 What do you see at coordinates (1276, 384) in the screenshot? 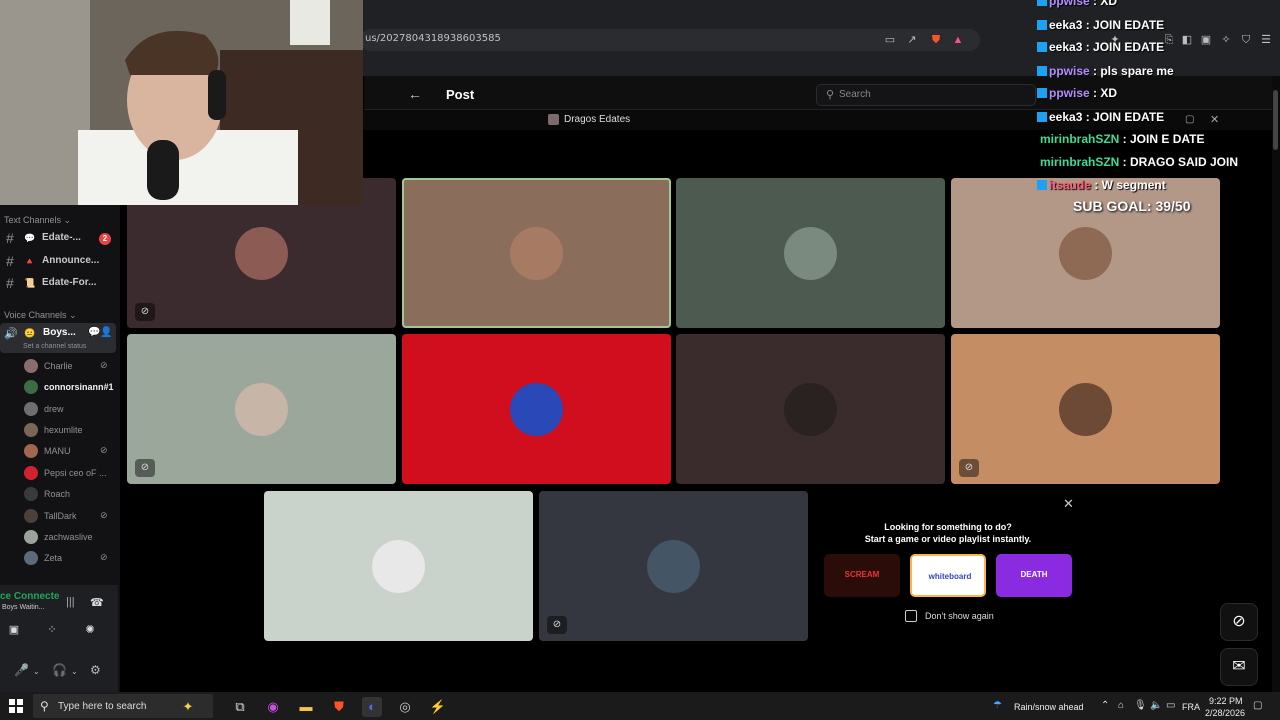
I see `page-scrollbar` at bounding box center [1276, 384].